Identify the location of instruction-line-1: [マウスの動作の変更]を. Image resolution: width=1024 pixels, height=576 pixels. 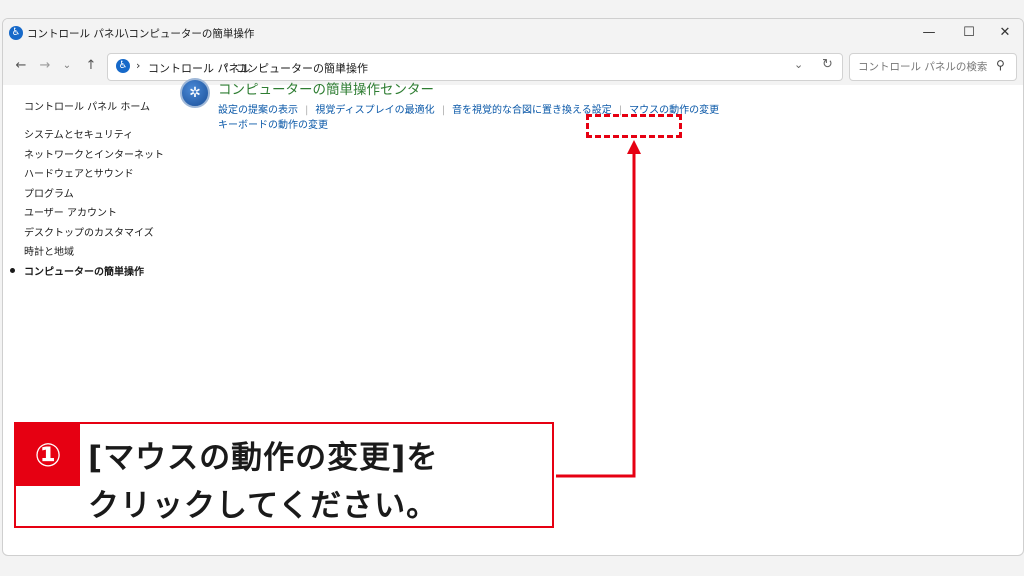
(263, 458).